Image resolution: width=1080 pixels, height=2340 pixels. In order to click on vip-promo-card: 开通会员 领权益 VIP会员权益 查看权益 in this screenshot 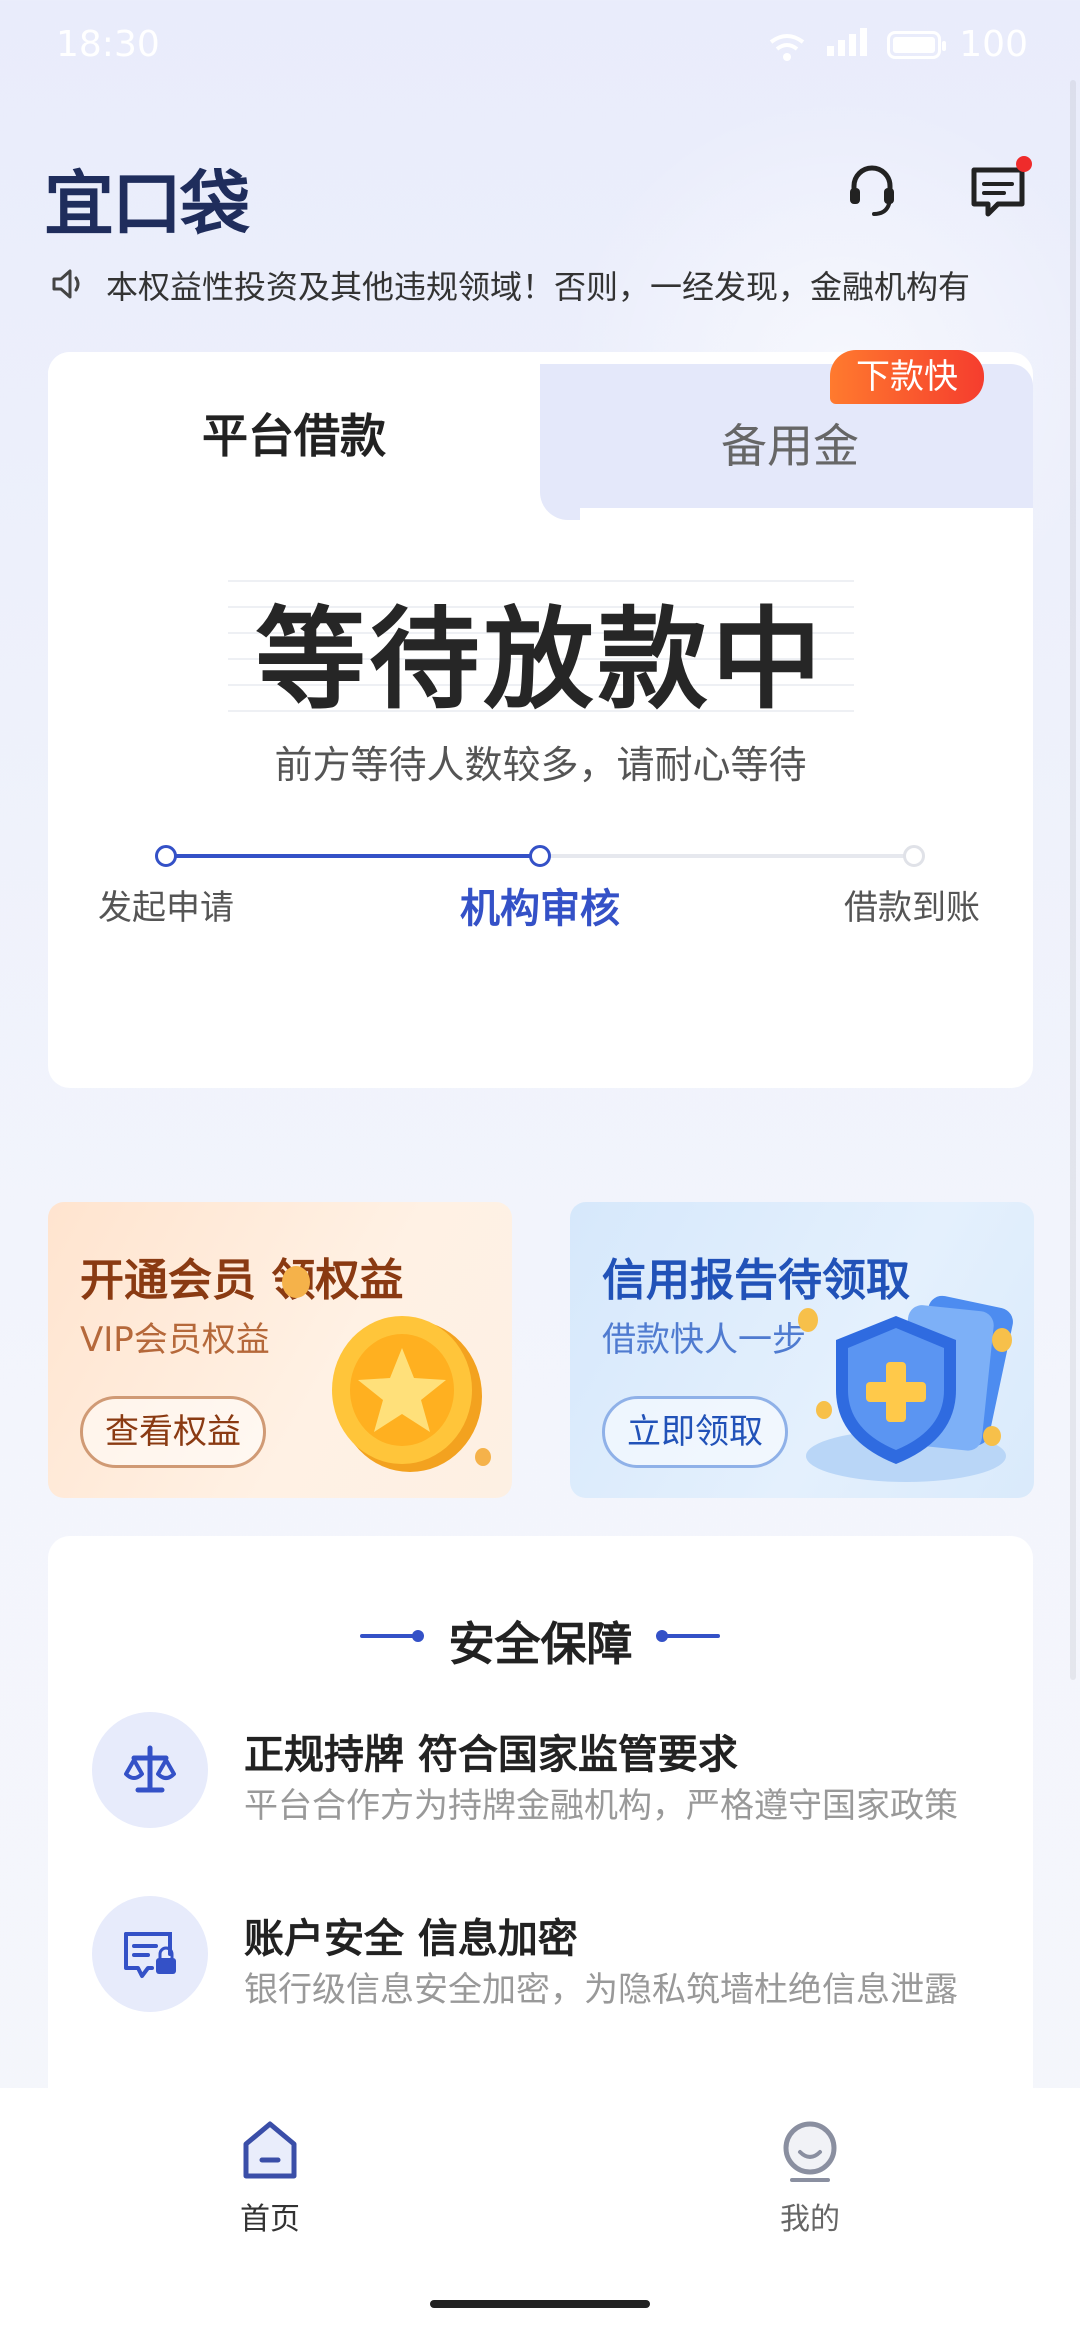, I will do `click(280, 1350)`.